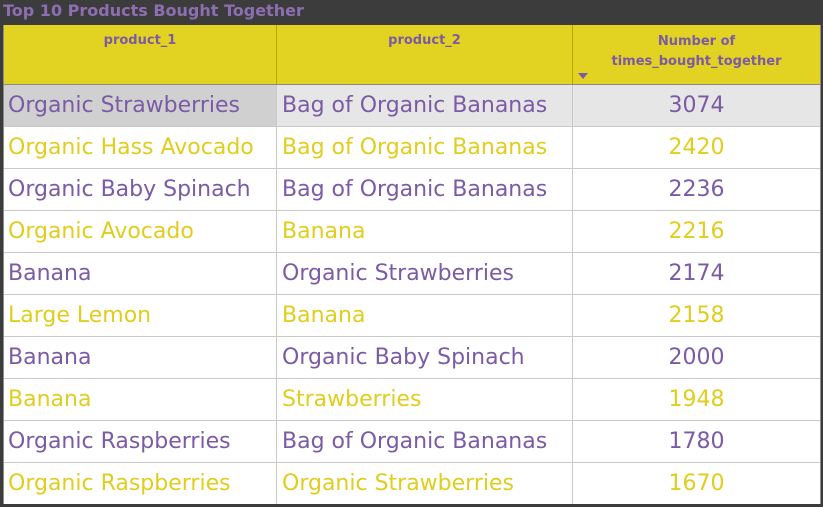  I want to click on table-row: Organic Avocado Banana 2216, so click(412, 232).